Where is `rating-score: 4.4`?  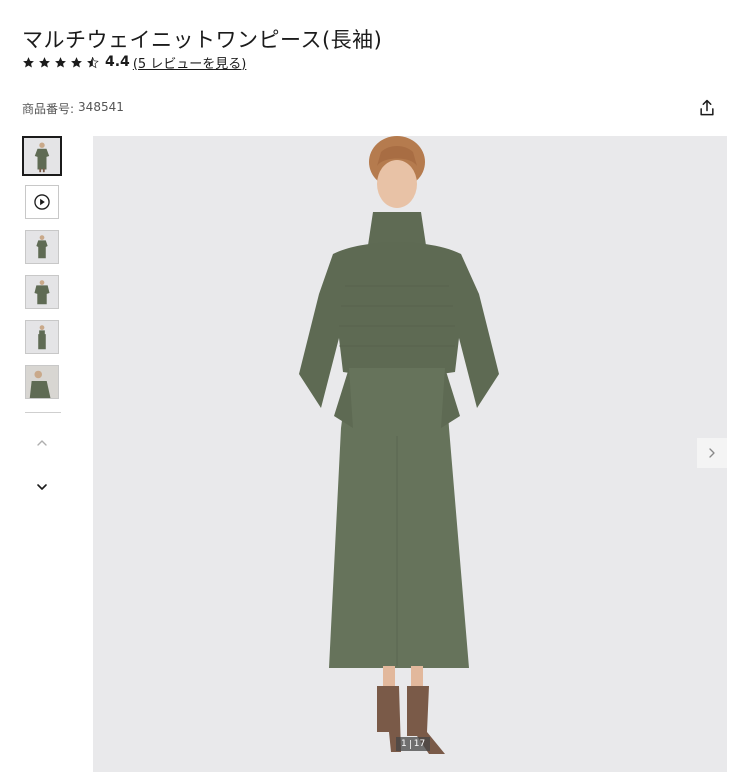
rating-score: 4.4 is located at coordinates (117, 62).